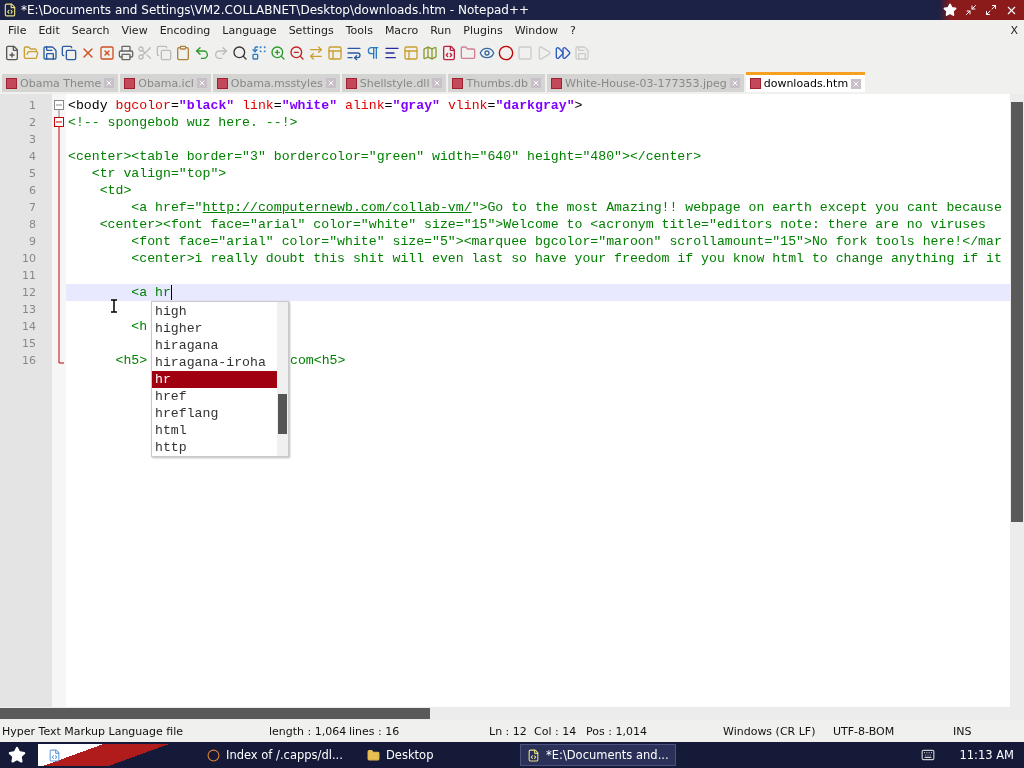 This screenshot has height=768, width=1024. Describe the element at coordinates (805, 82) in the screenshot. I see `tab: downloads.htm` at that location.